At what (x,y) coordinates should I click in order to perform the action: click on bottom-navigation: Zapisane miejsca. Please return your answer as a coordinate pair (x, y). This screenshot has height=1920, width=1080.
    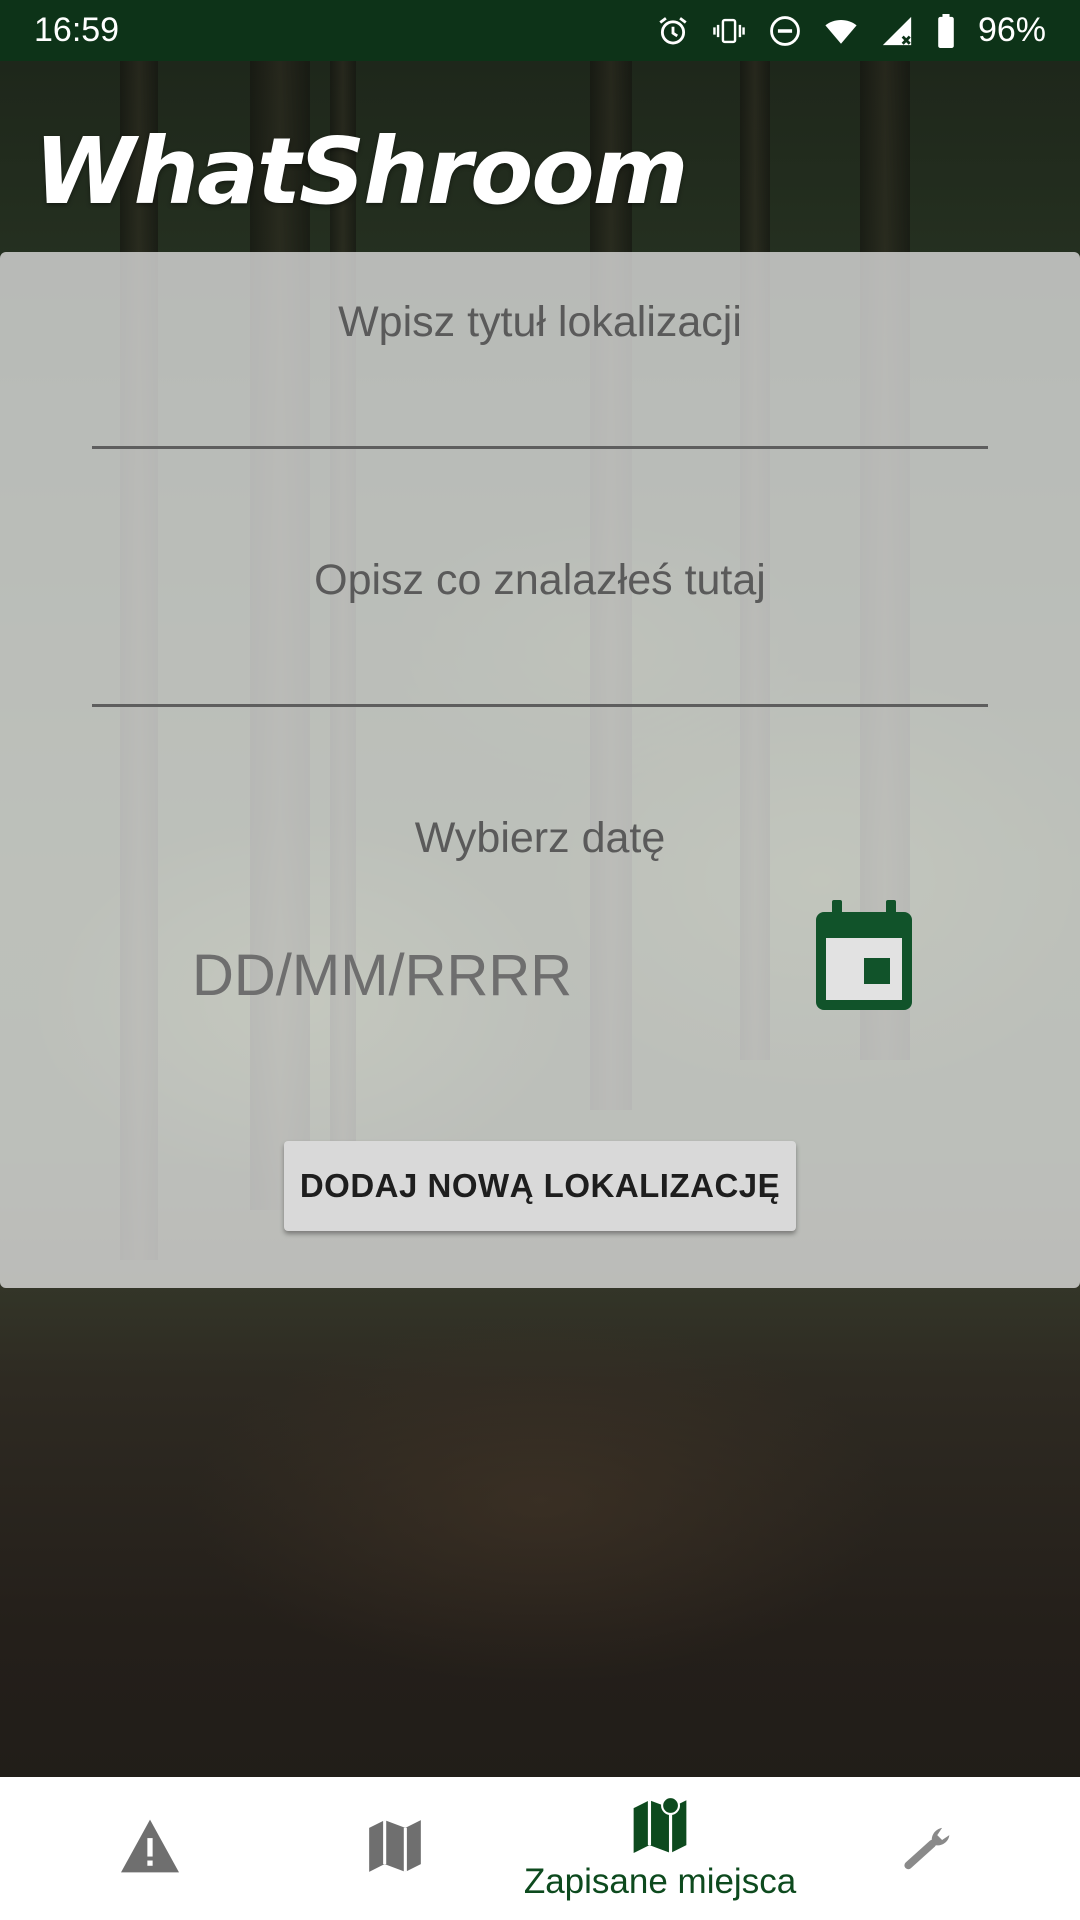
    Looking at the image, I should click on (540, 1848).